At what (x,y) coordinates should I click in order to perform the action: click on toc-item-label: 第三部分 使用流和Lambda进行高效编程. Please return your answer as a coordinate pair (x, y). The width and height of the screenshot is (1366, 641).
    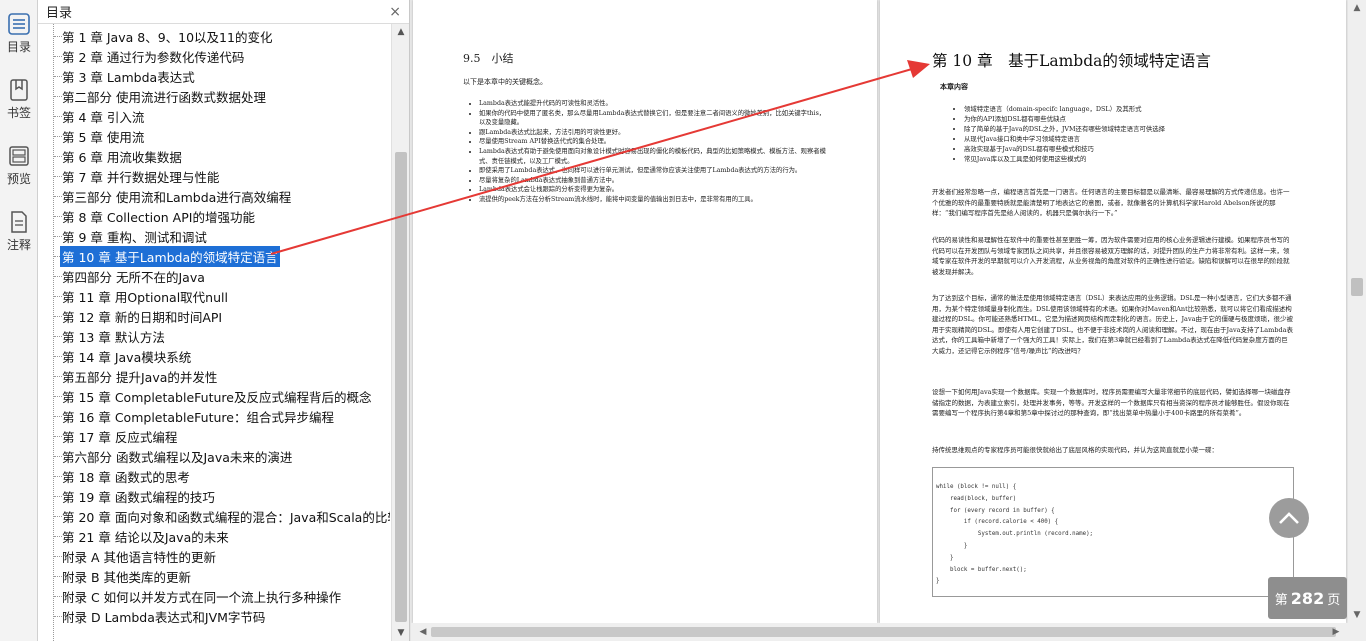
    Looking at the image, I should click on (177, 197).